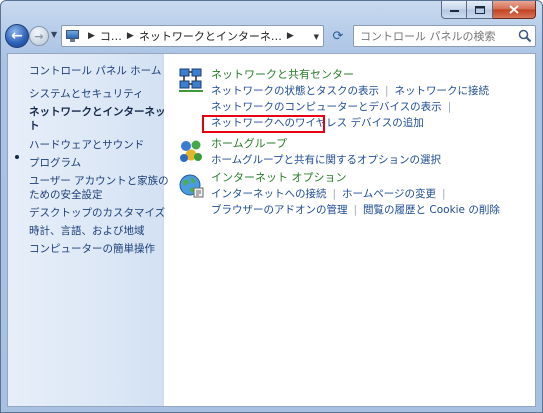  Describe the element at coordinates (191, 151) in the screenshot. I see `homegroup-icon` at that location.